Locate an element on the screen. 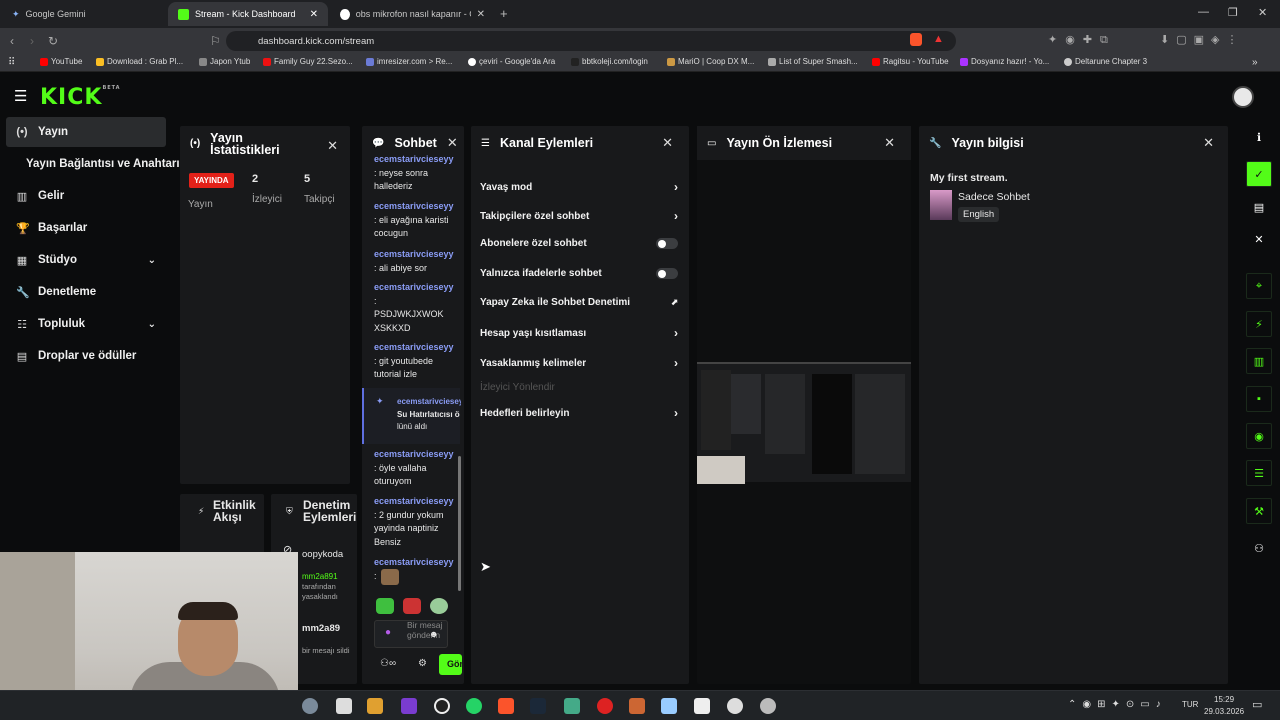  apps-grid-icon: ⠿ is located at coordinates (11, 62).